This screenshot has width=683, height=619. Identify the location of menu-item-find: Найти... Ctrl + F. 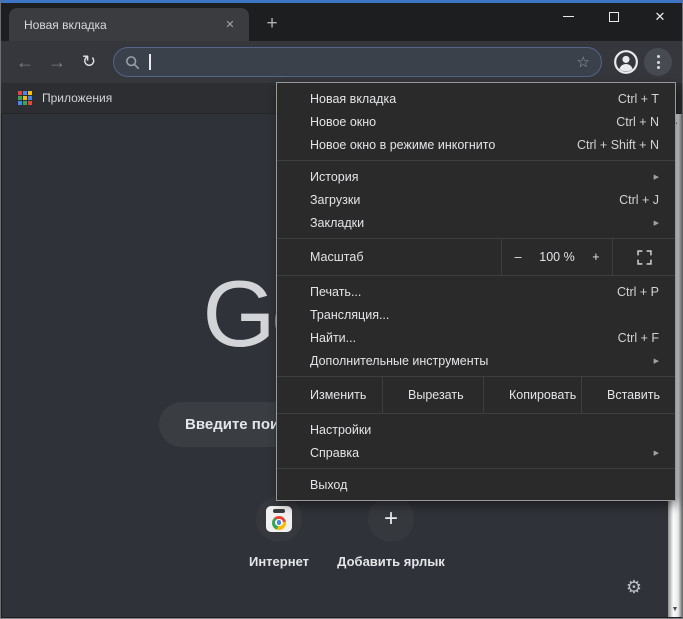
(476, 337).